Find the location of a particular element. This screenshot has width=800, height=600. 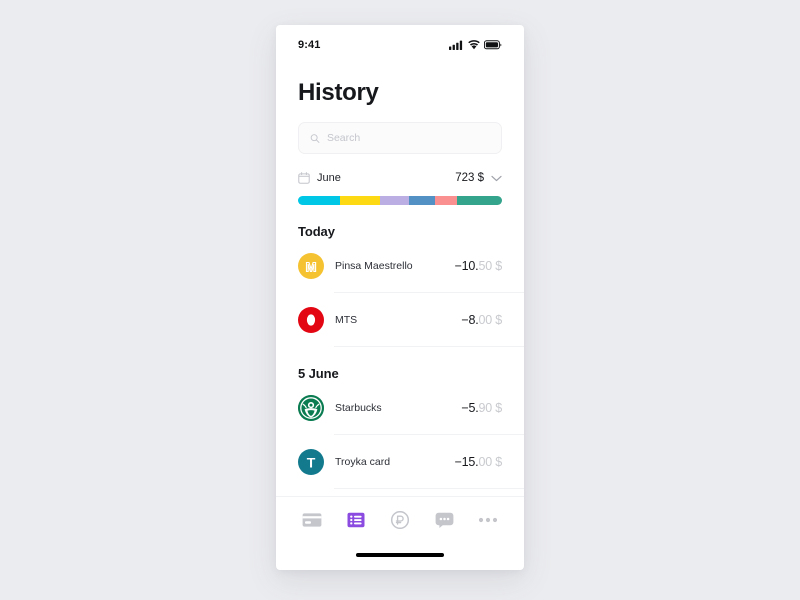

wifi-icon is located at coordinates (474, 45).